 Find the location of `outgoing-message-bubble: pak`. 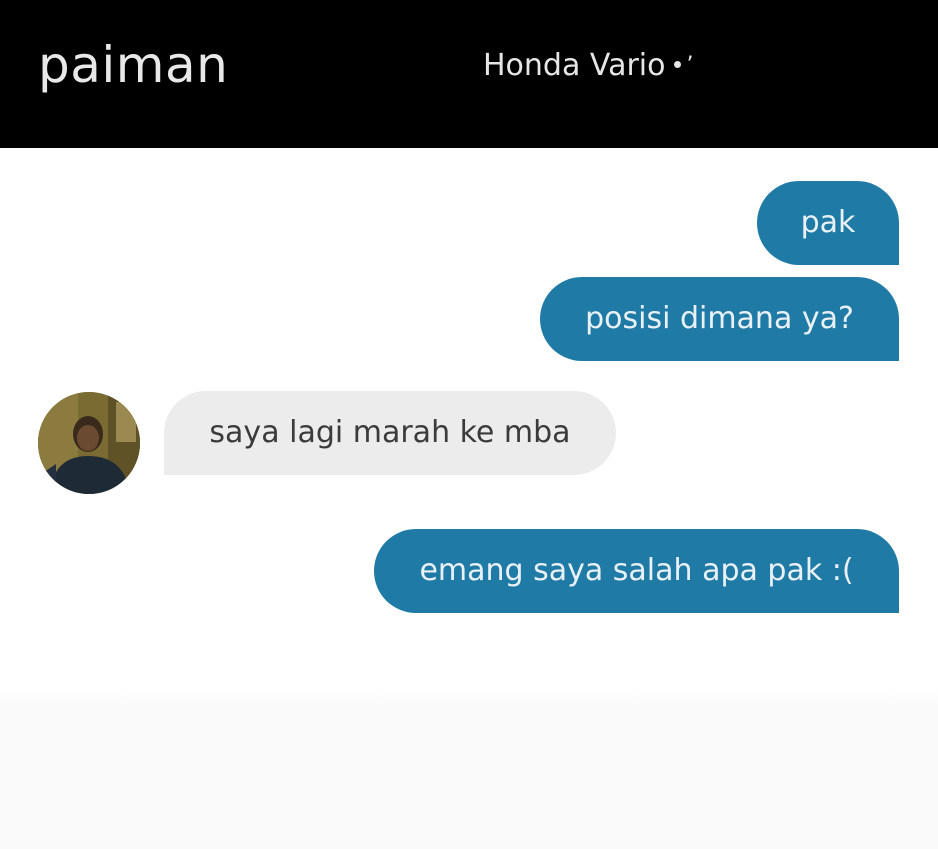

outgoing-message-bubble: pak is located at coordinates (828, 223).